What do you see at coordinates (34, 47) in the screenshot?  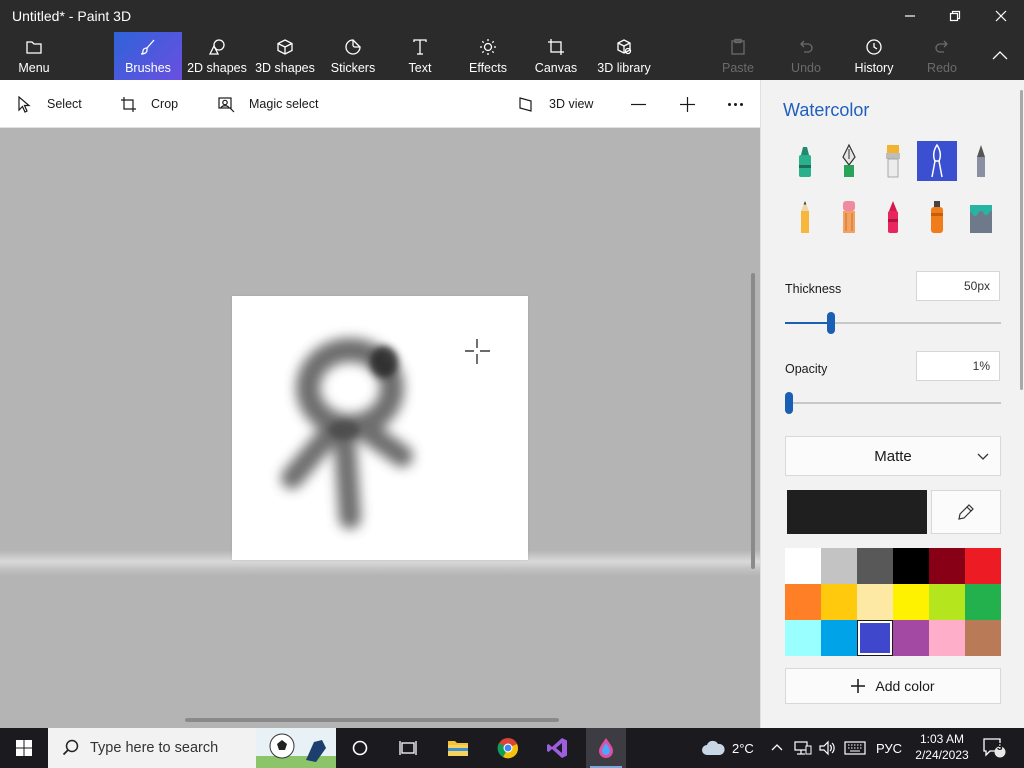 I see `folder-icon` at bounding box center [34, 47].